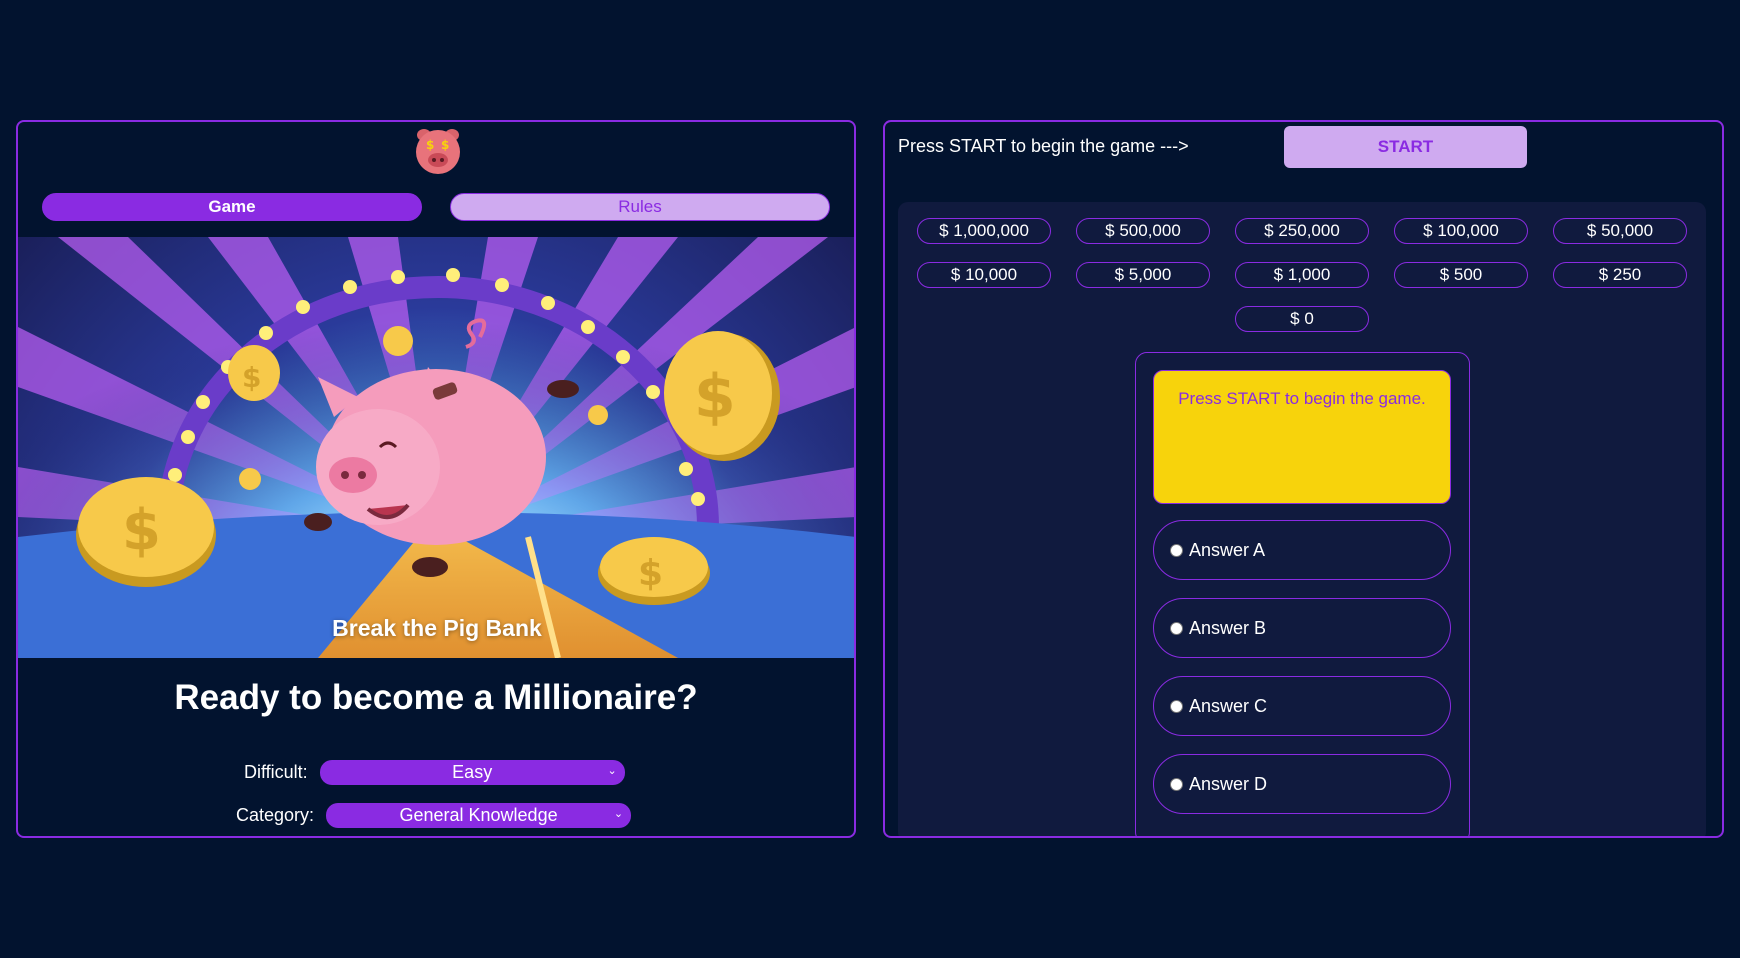 This screenshot has height=958, width=1740. What do you see at coordinates (1620, 275) in the screenshot?
I see `prize-level: $ 250` at bounding box center [1620, 275].